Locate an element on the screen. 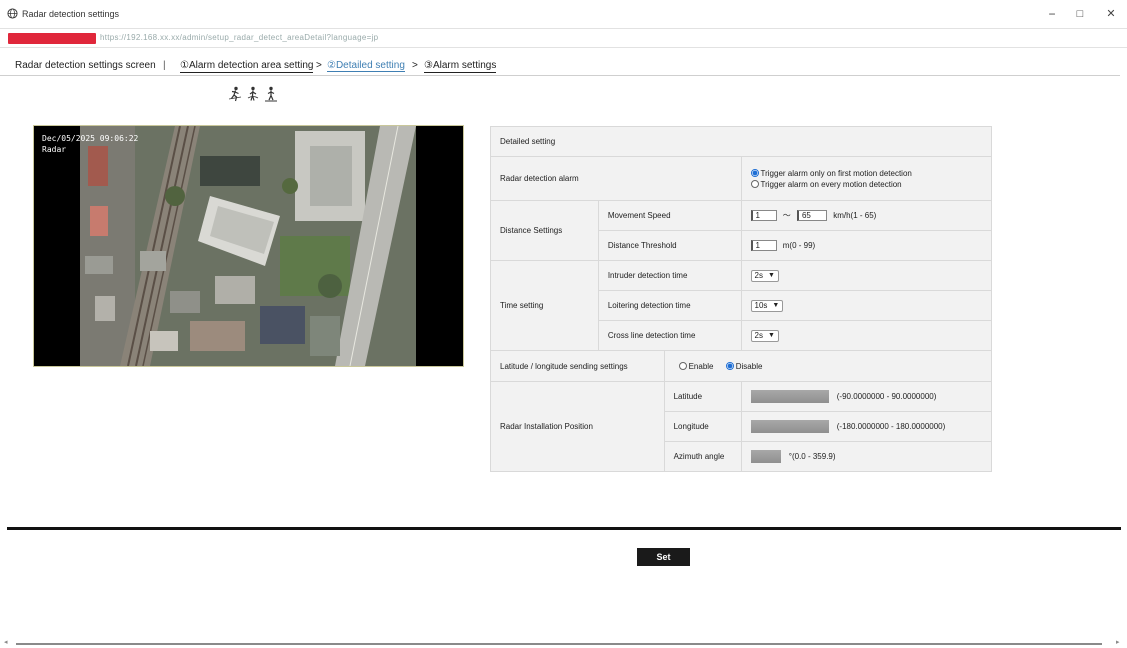 The height and width of the screenshot is (648, 1127). longitude-range: (-180.0000000 - 180.0000000) is located at coordinates (891, 426).